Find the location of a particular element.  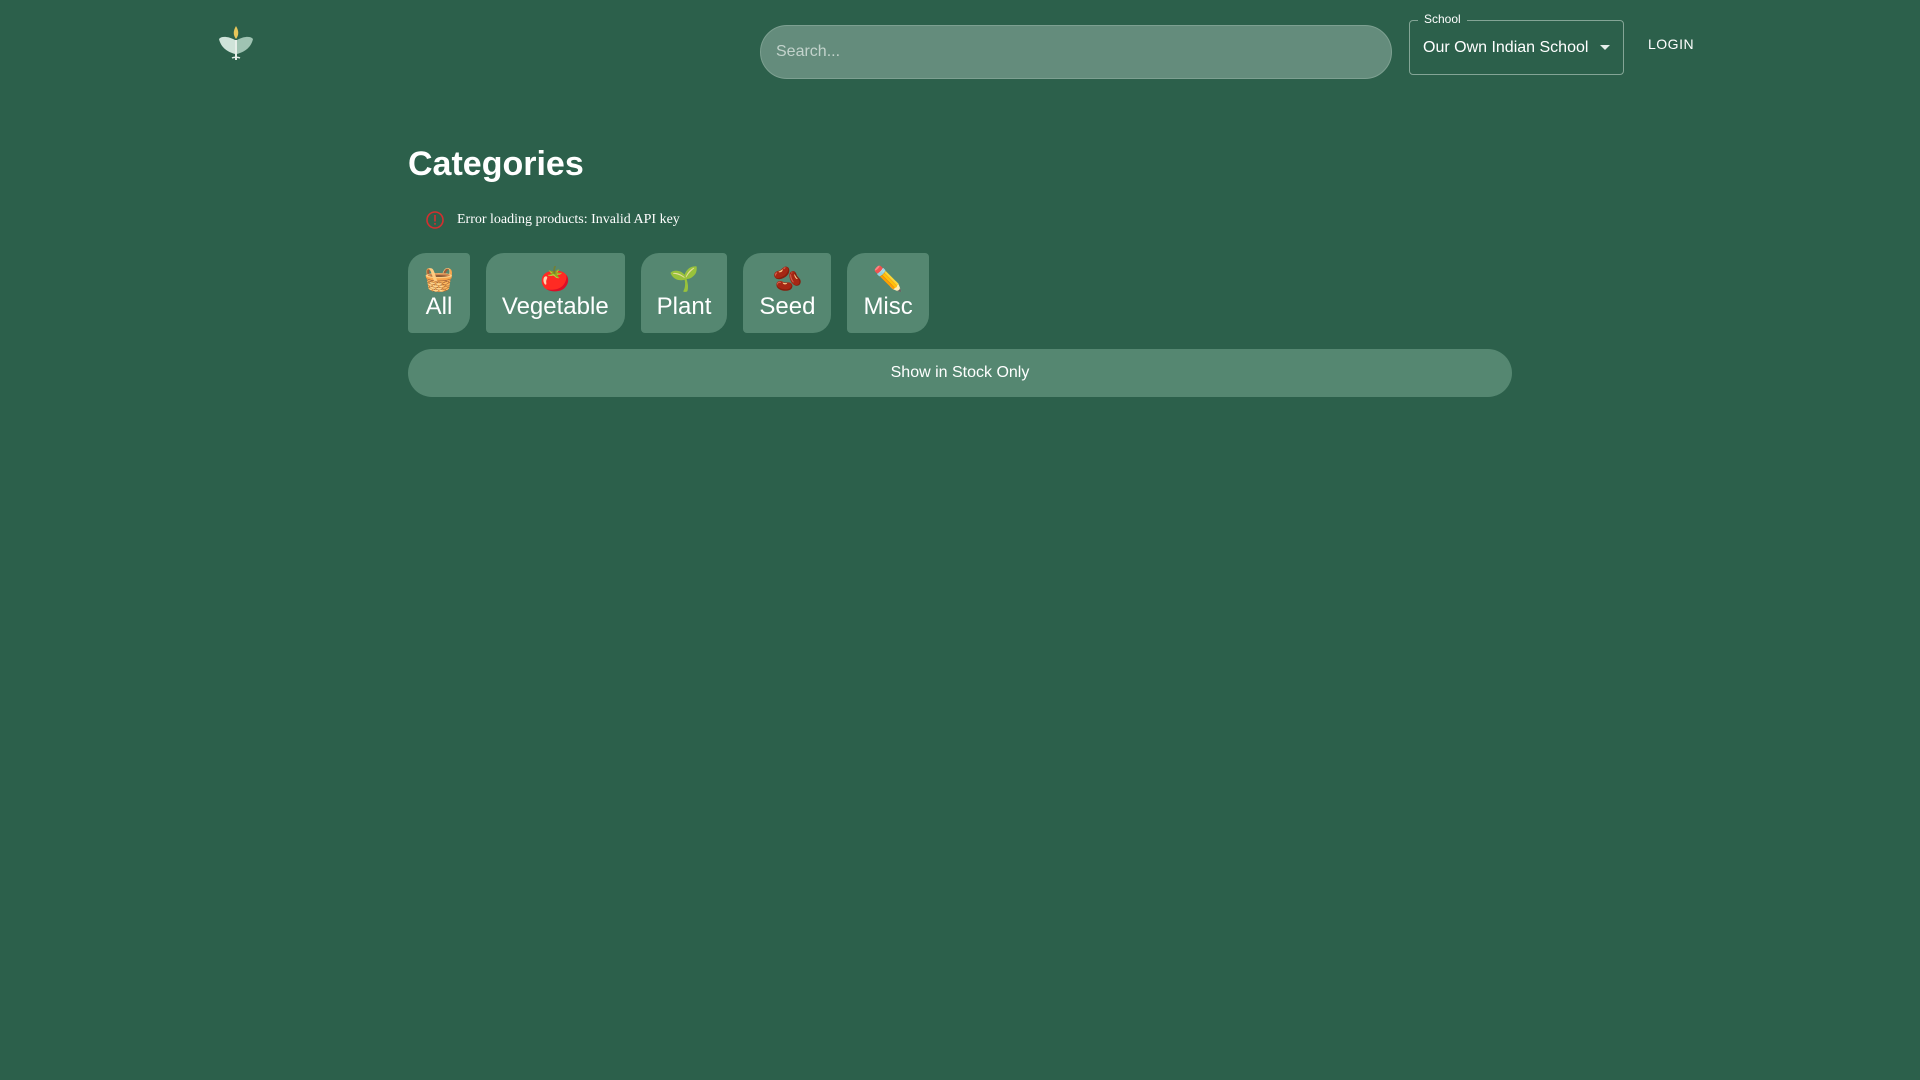

tomato-icon: 🍅 is located at coordinates (555, 279).